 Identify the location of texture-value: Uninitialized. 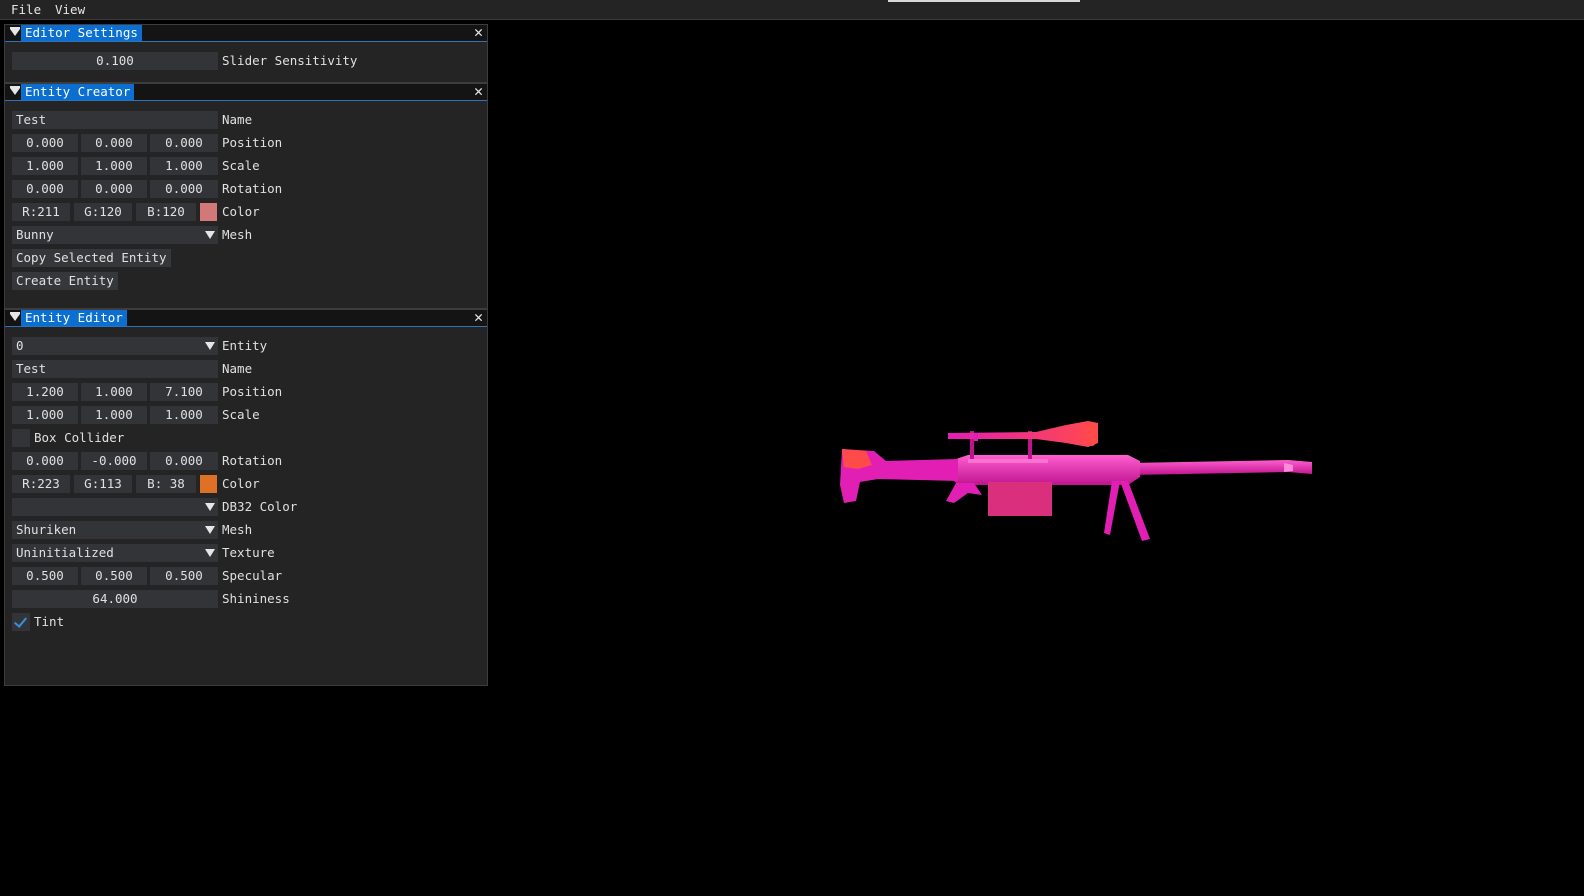
(65, 552).